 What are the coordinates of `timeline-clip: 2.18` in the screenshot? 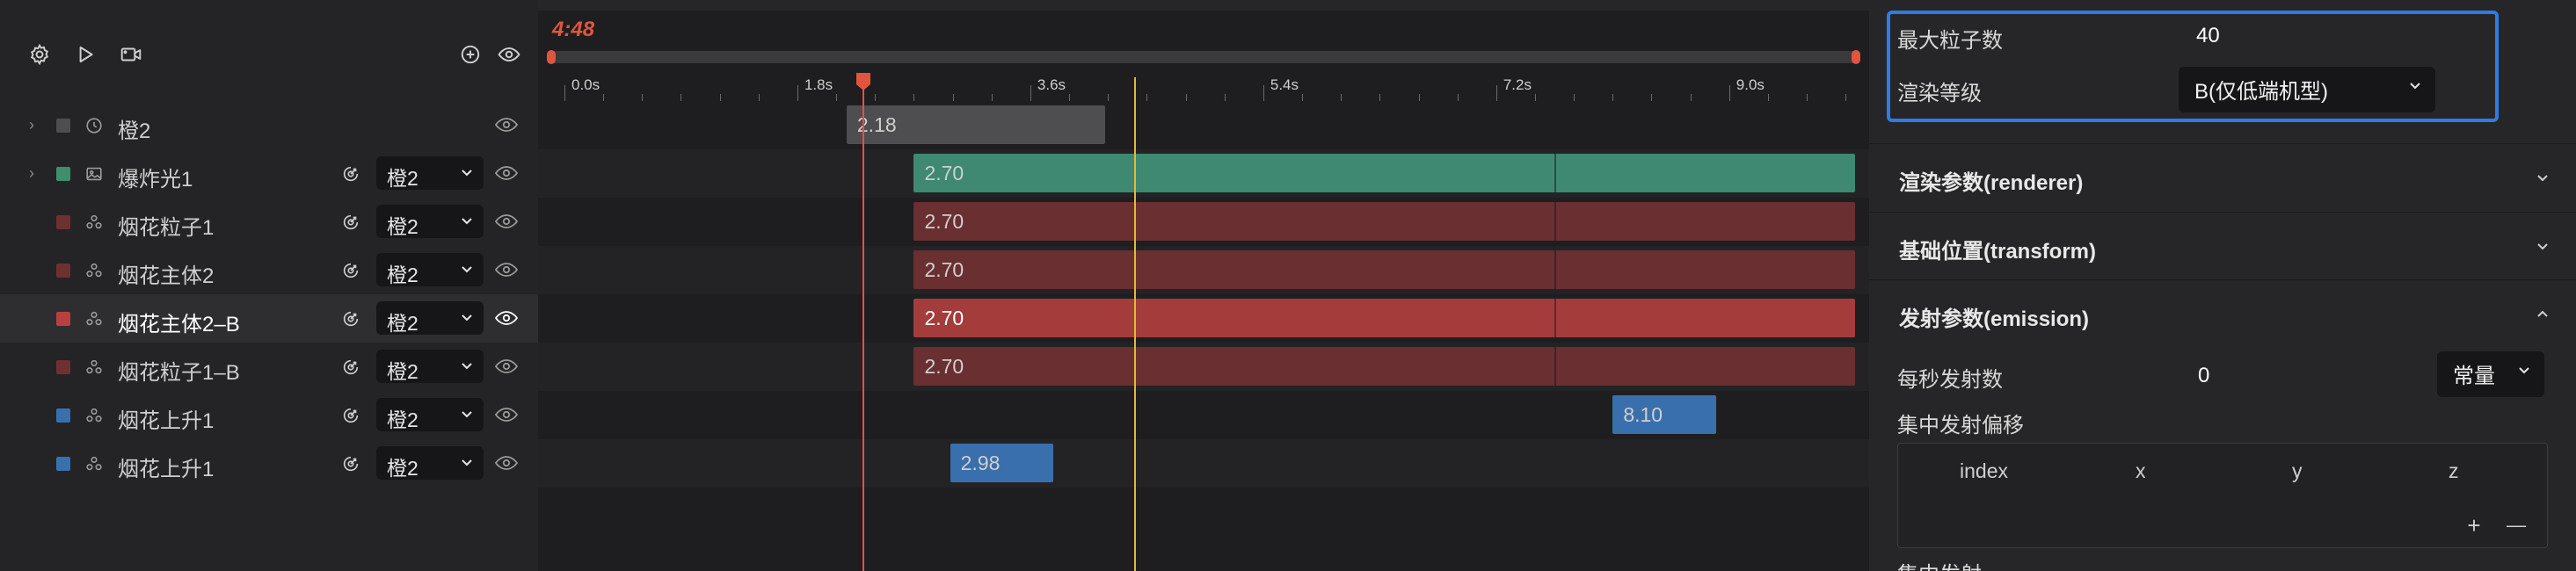 It's located at (976, 125).